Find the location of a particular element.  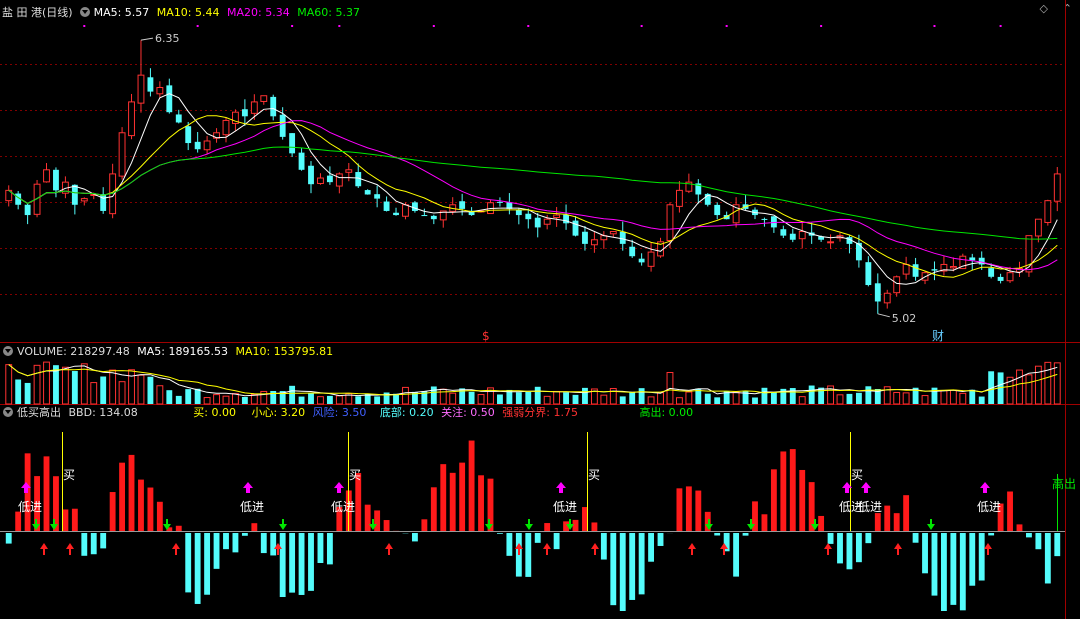

green-down-arrow-icon is located at coordinates (529, 527).